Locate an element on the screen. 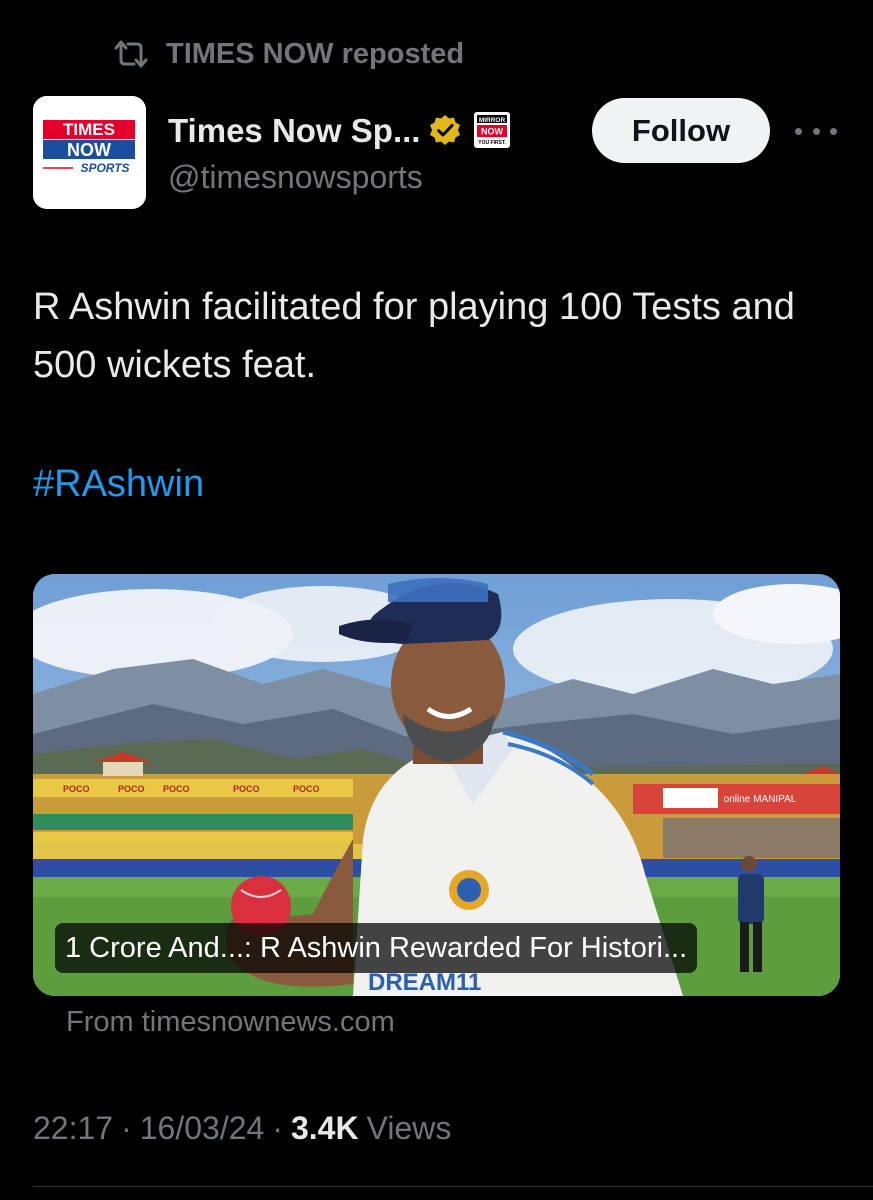 This screenshot has height=1200, width=873. affiliate-badge-line2: NOW is located at coordinates (492, 132).